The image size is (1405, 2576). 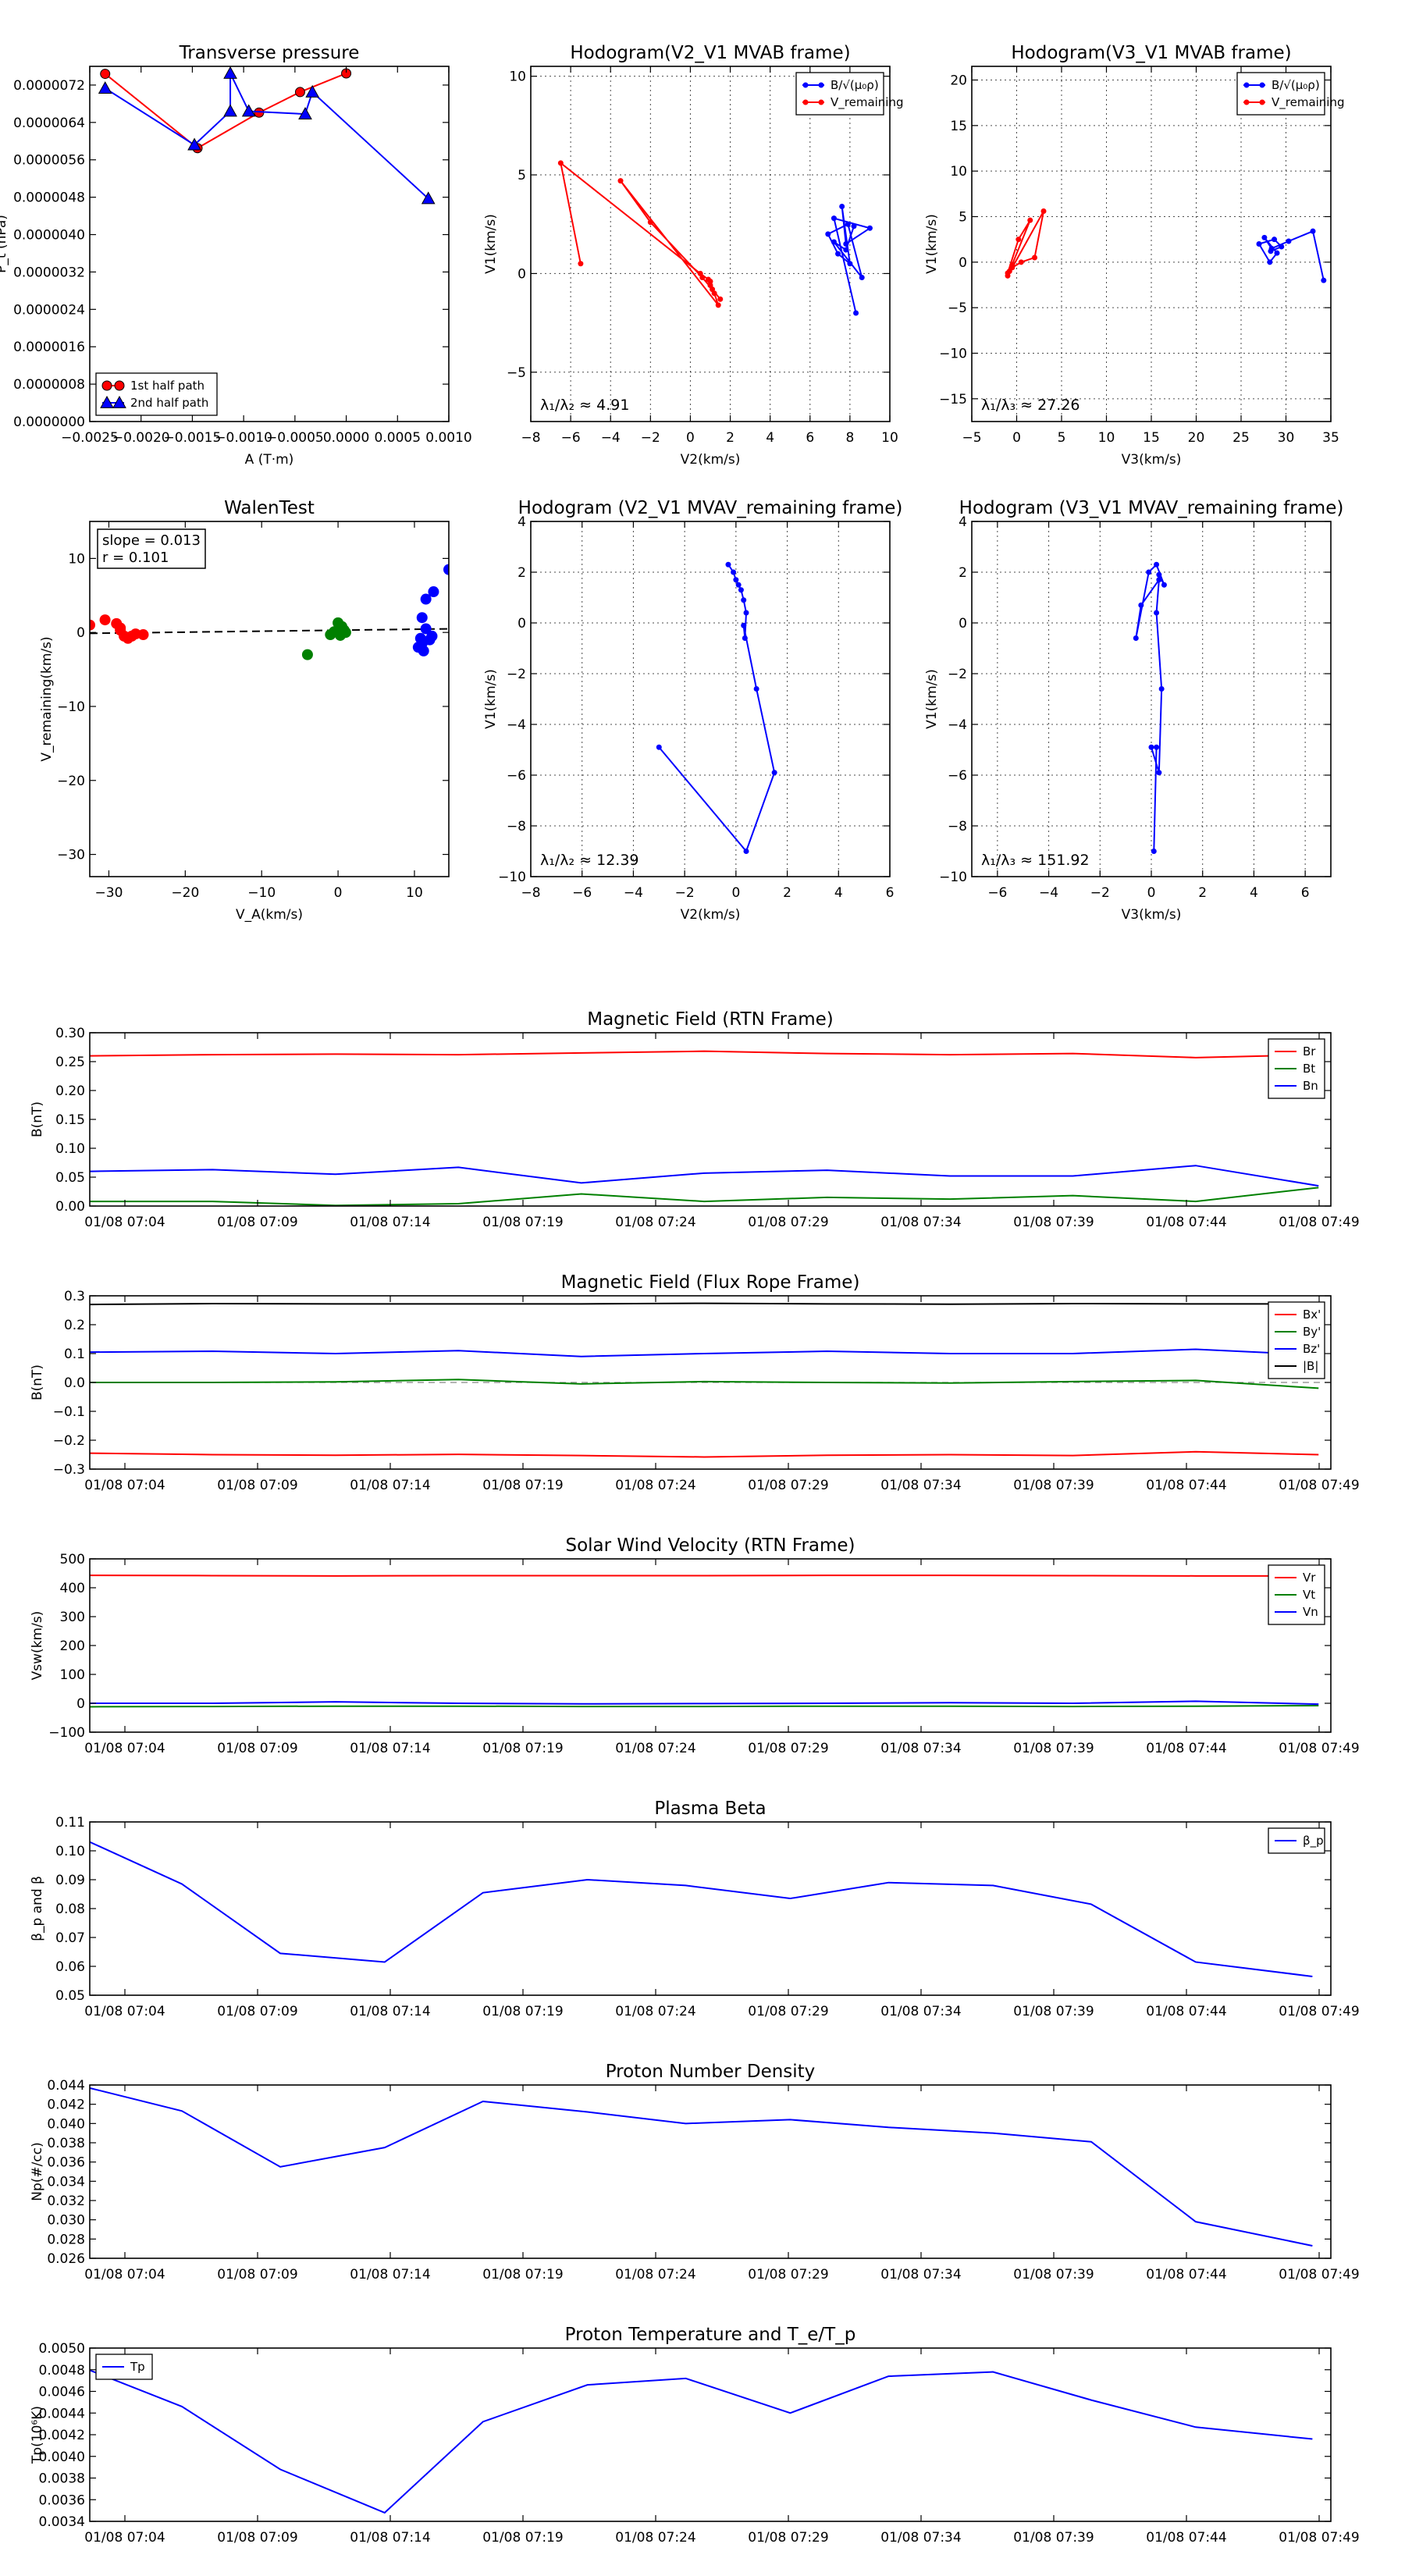 I want to click on y-tick-label: 200, so click(x=72, y=1646).